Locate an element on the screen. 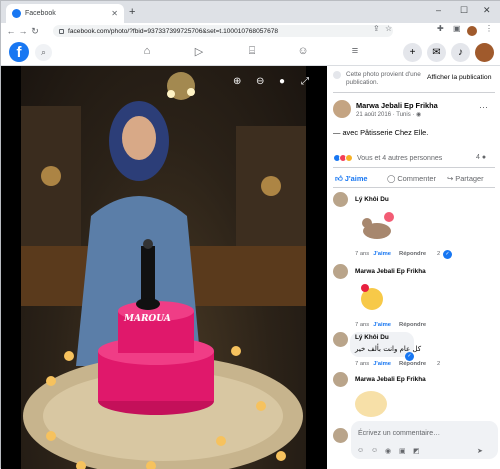 The image size is (500, 469). like-label: J'aime is located at coordinates (356, 178).